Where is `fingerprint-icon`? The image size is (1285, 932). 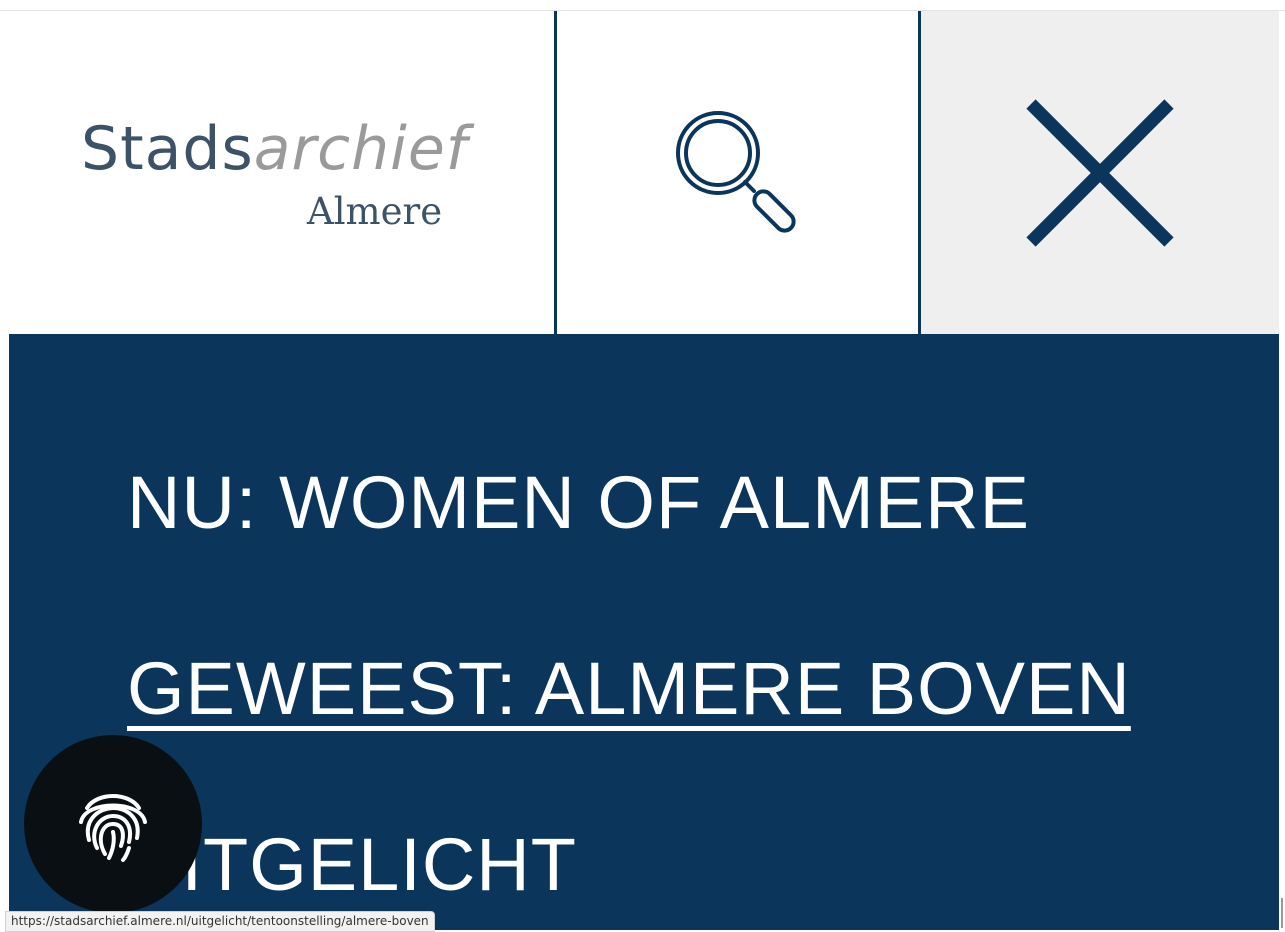 fingerprint-icon is located at coordinates (113, 828).